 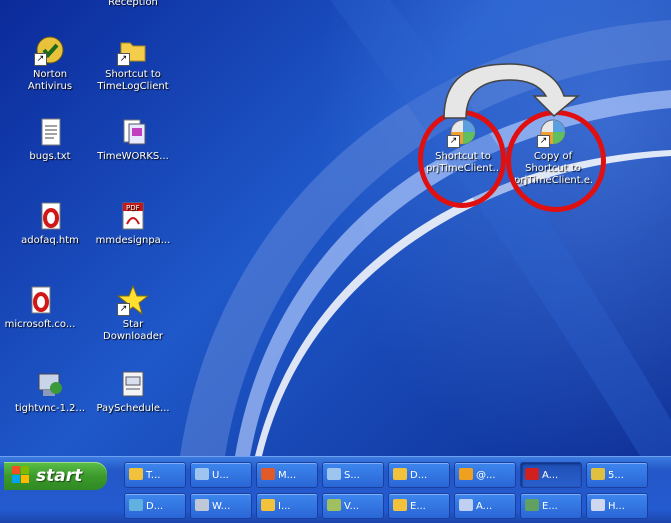 I want to click on icon-label: Reception, so click(x=133, y=4).